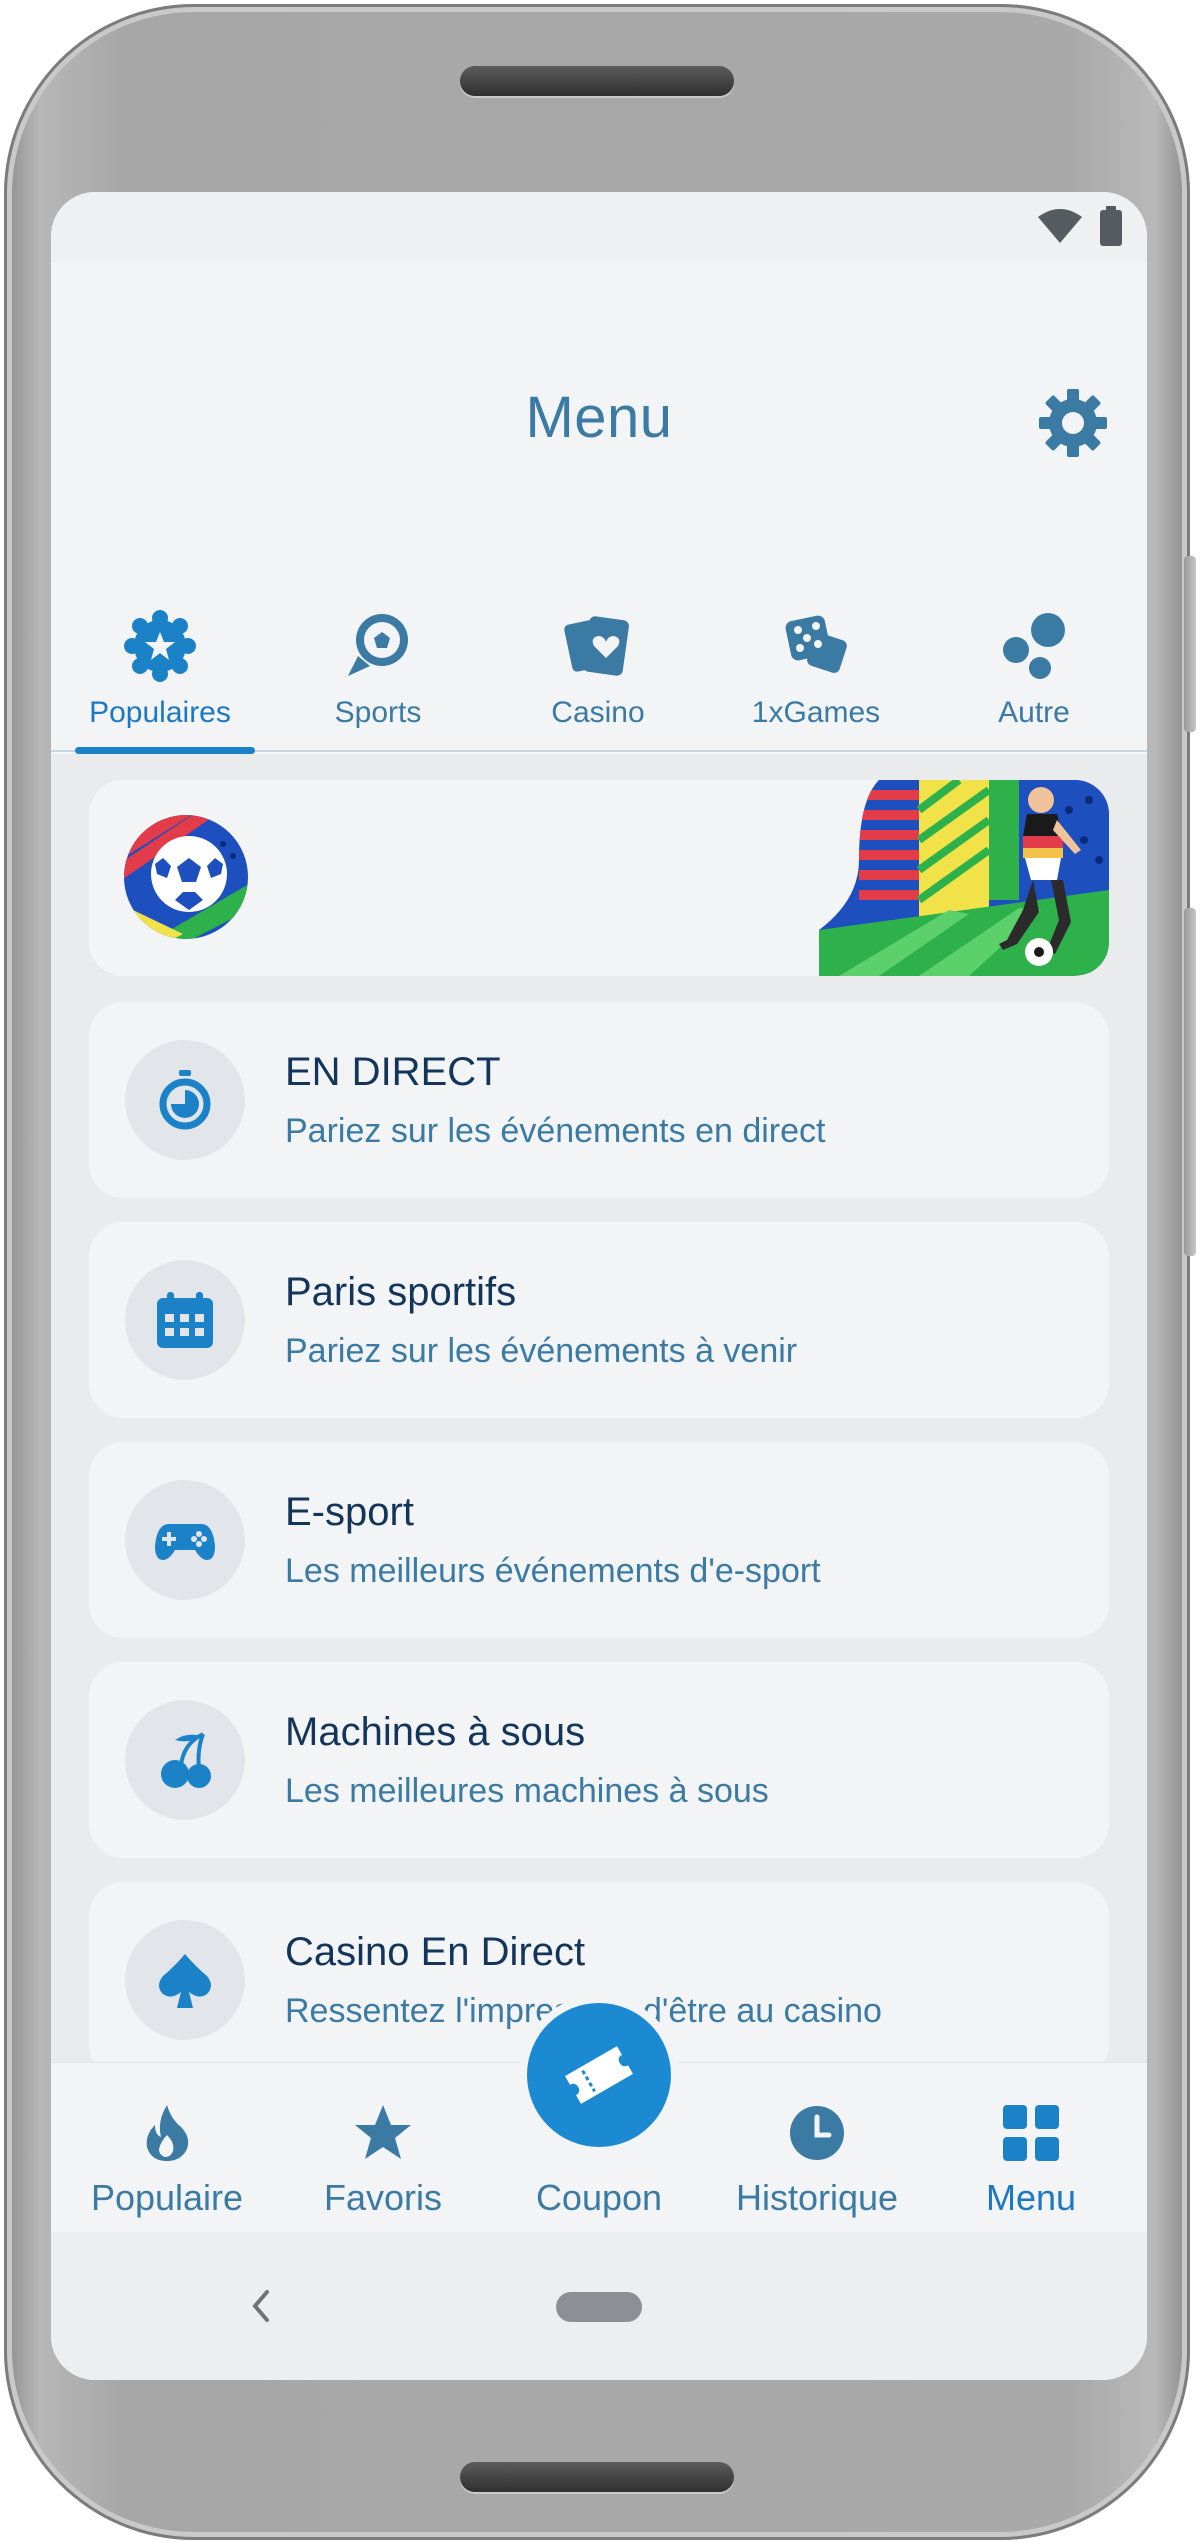 The width and height of the screenshot is (1200, 2544). Describe the element at coordinates (1190, 644) in the screenshot. I see `volume-button` at that location.